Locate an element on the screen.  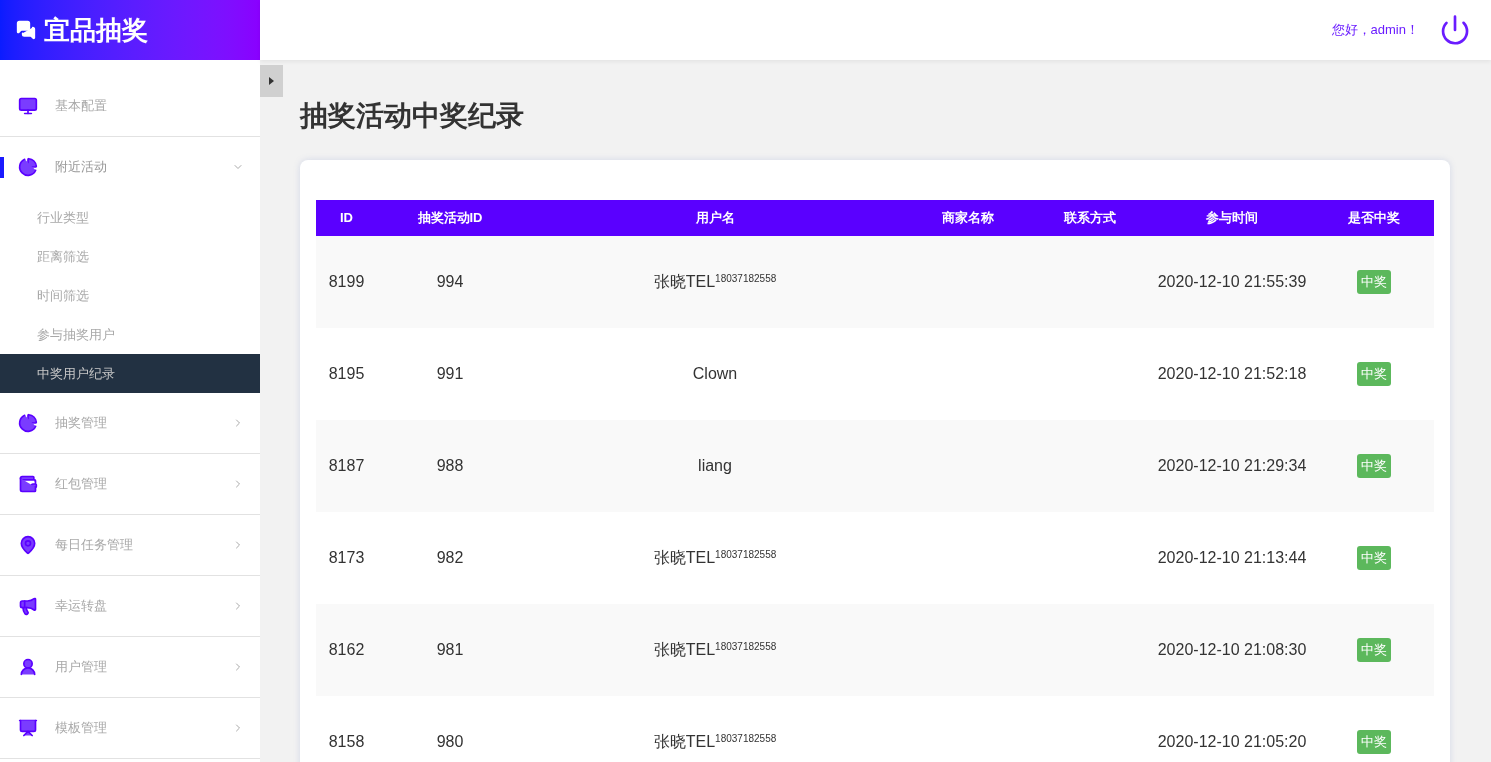
menu-item: 每日任务管理 is located at coordinates (130, 545).